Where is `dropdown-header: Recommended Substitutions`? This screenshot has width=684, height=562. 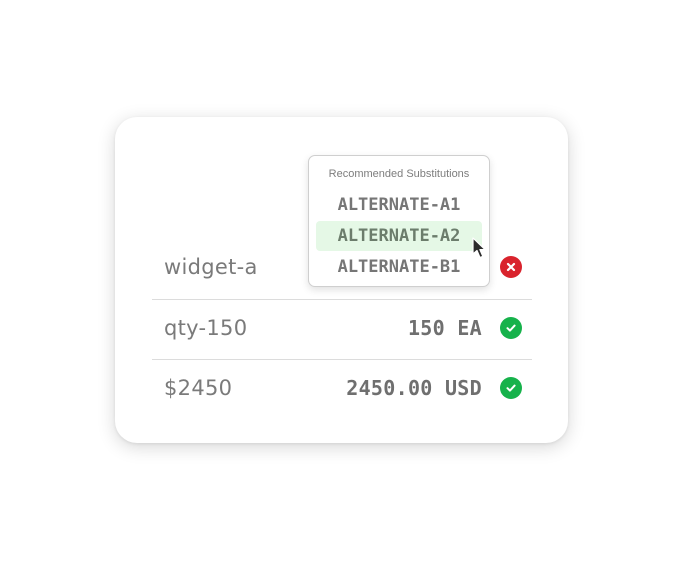 dropdown-header: Recommended Substitutions is located at coordinates (399, 174).